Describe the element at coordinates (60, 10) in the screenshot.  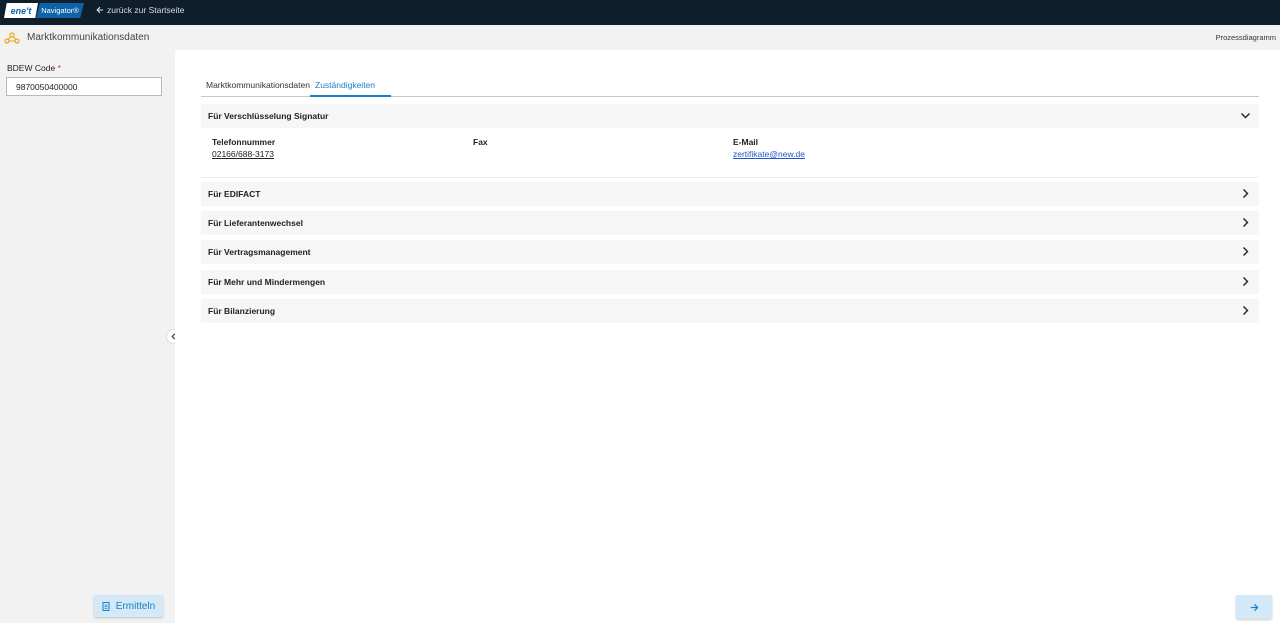
I see `logo-navigator: Navigator®` at that location.